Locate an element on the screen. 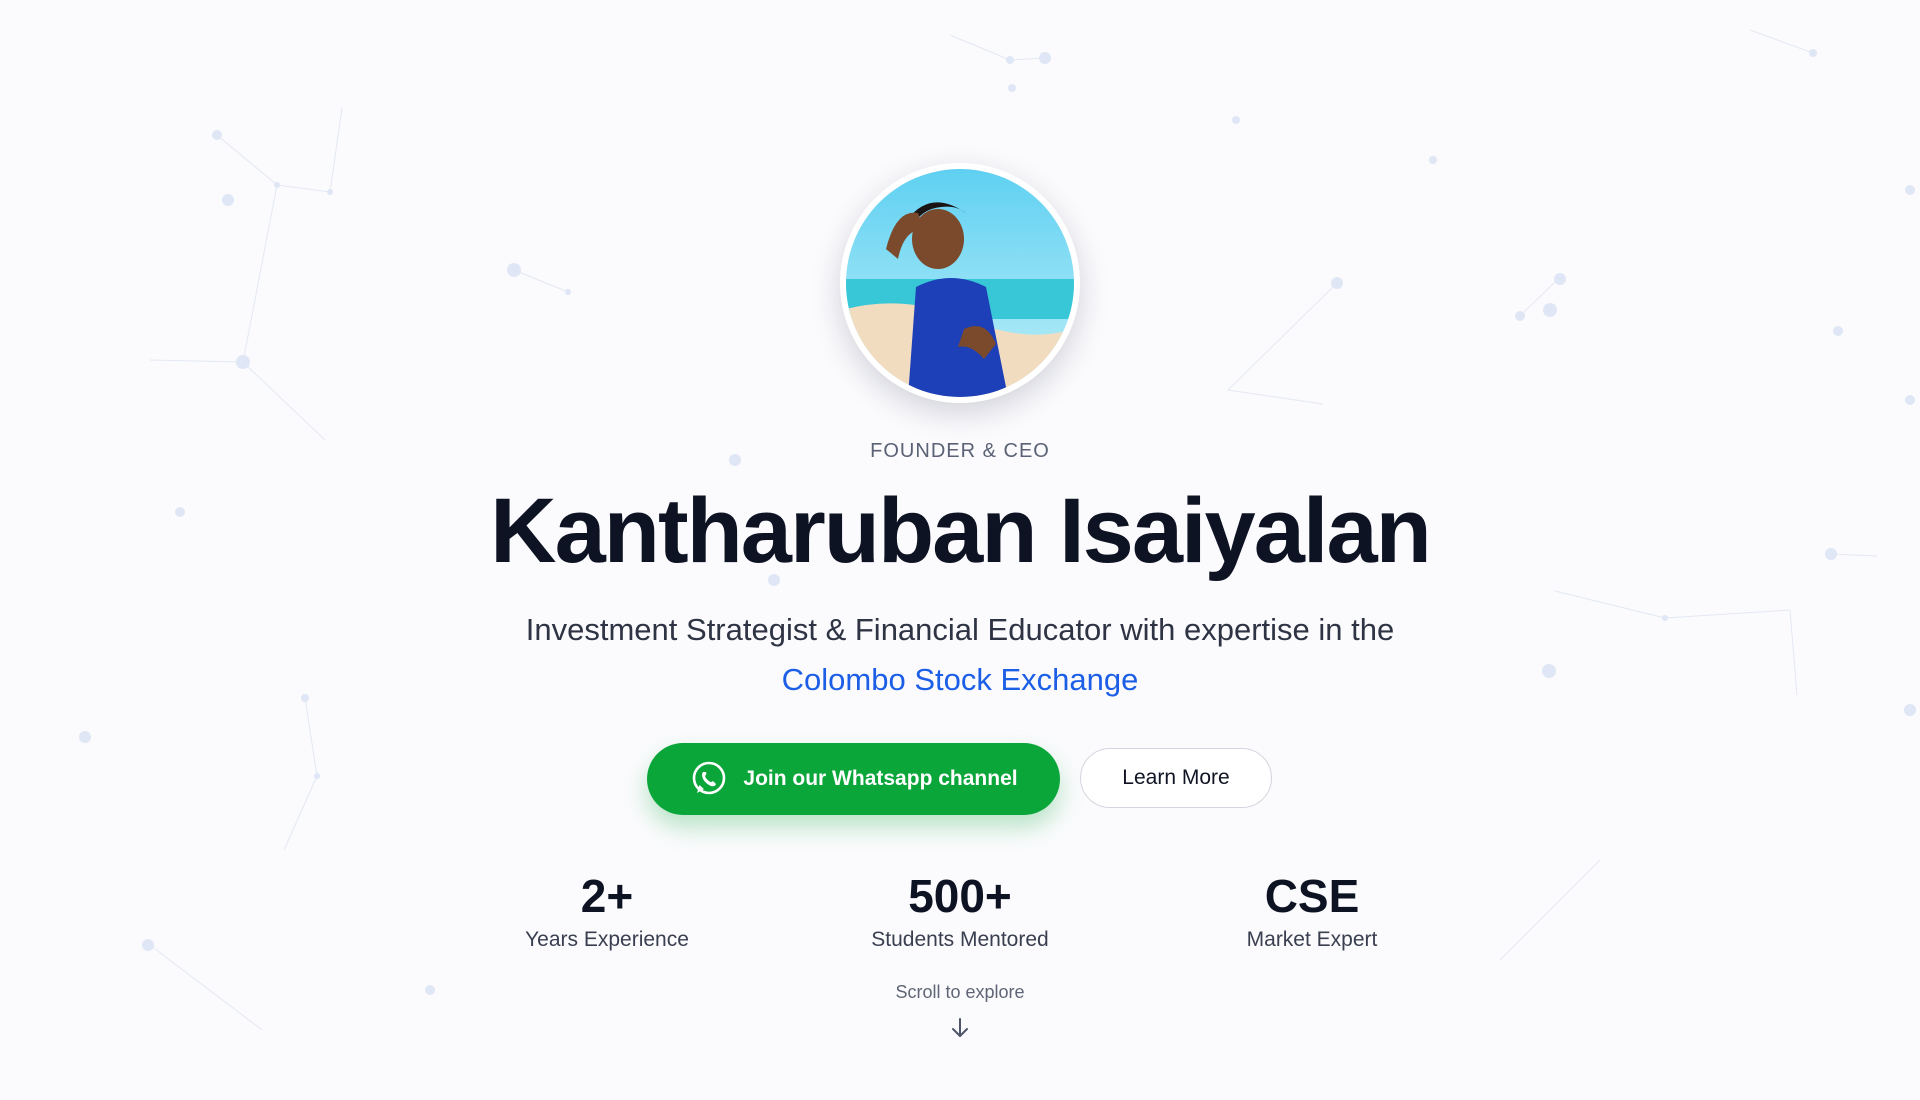  whatsapp-channel-button: Join our Whatsapp channel is located at coordinates (853, 779).